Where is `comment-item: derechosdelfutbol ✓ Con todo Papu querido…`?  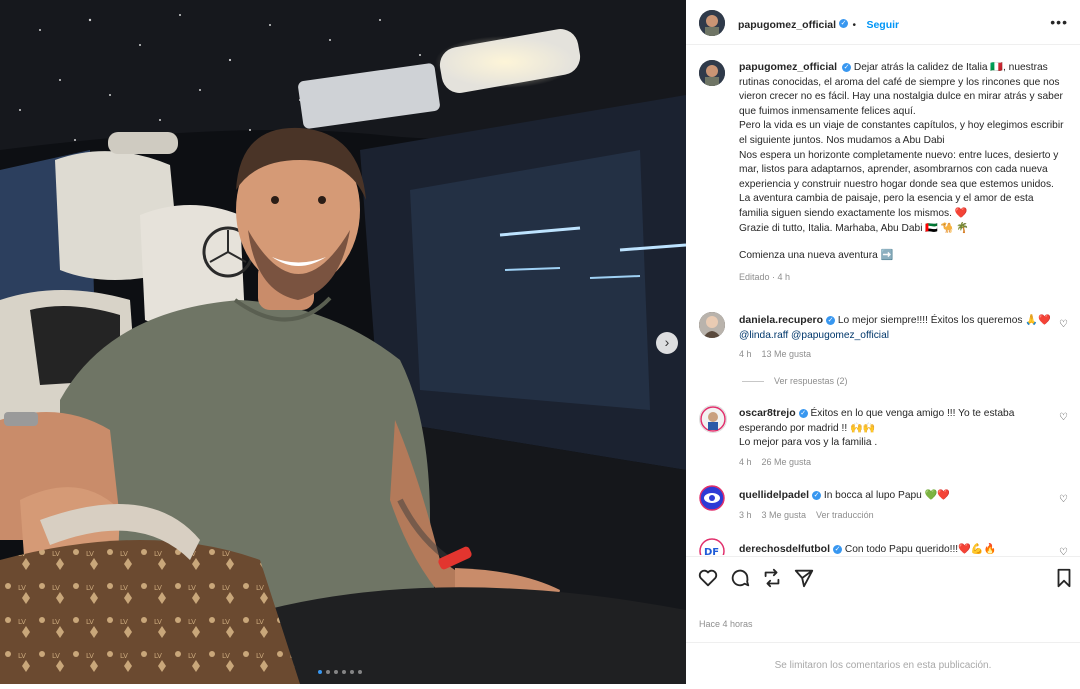
comment-item: derechosdelfutbol ✓ Con todo Papu querido… is located at coordinates (896, 548).